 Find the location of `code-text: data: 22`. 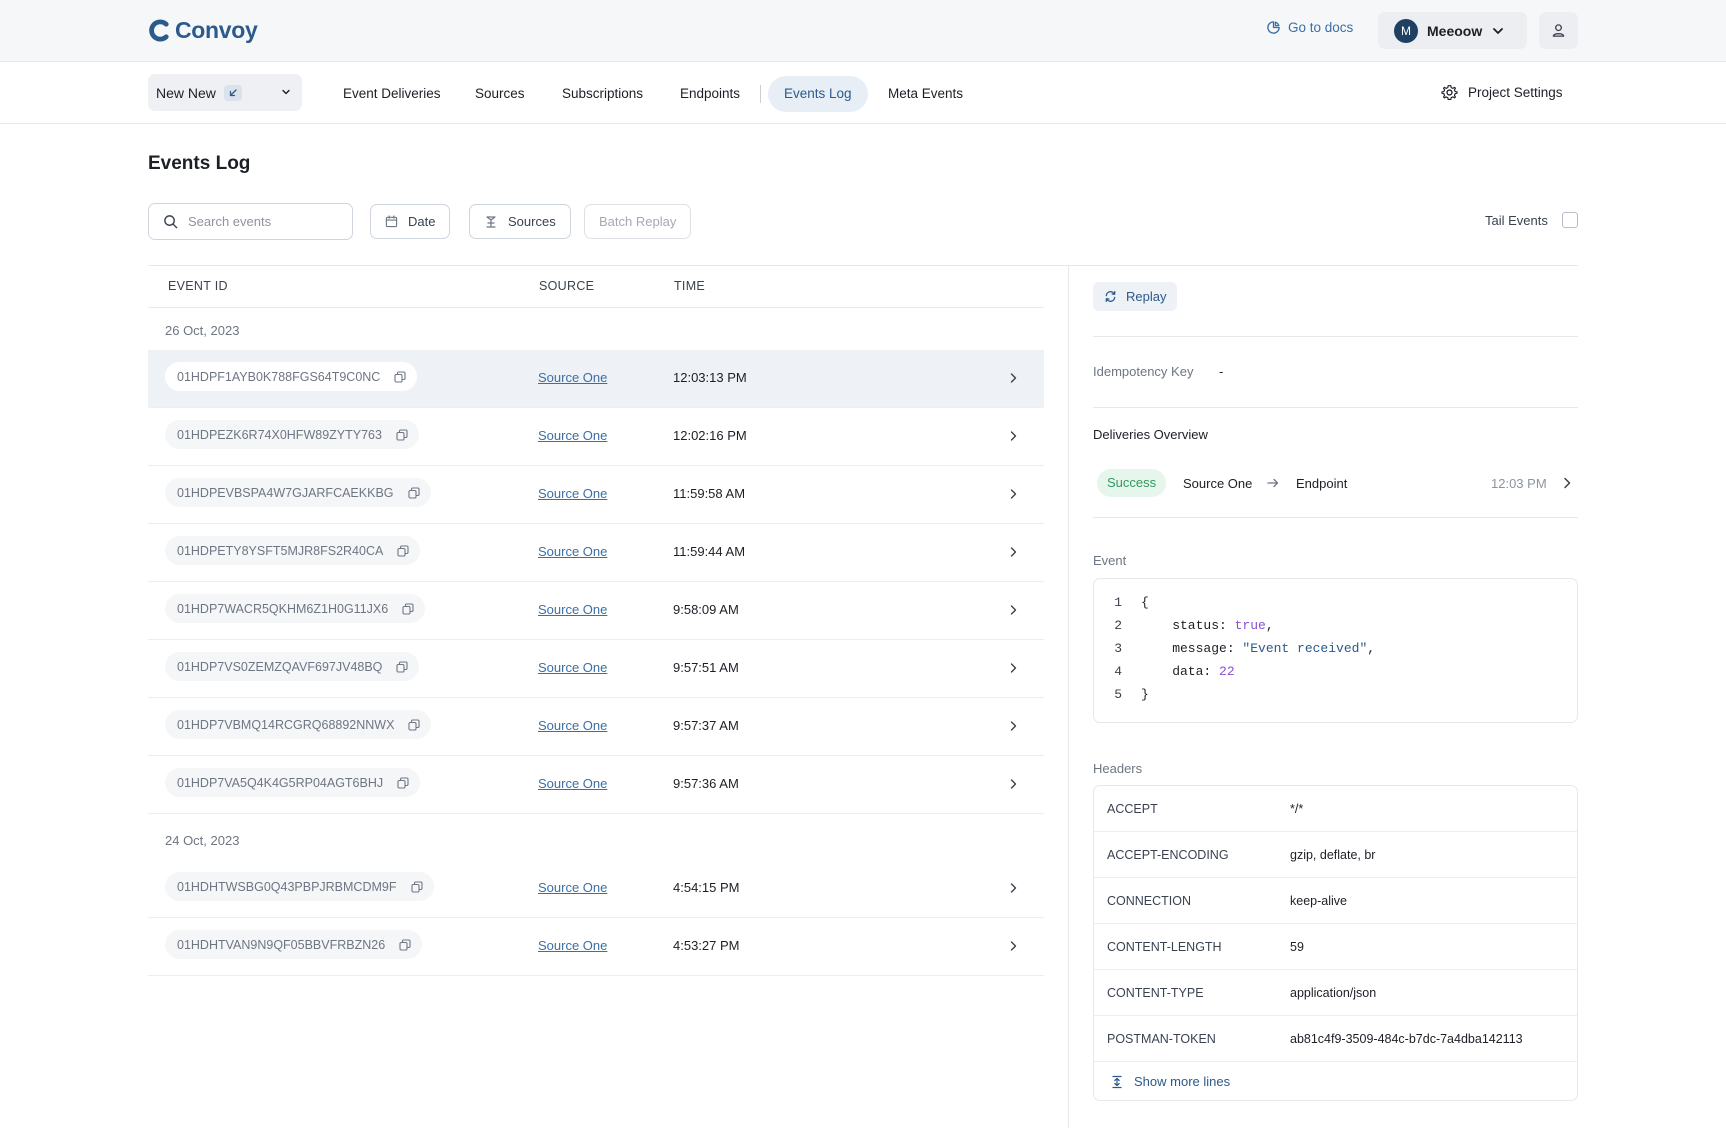

code-text: data: 22 is located at coordinates (1187, 672).